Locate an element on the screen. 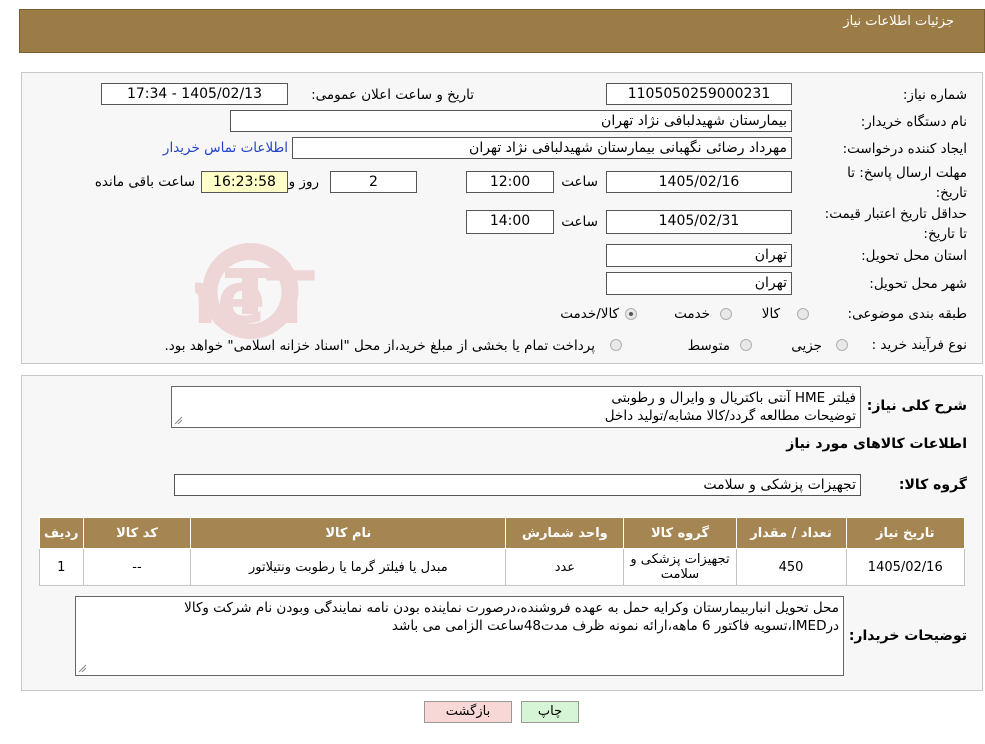  category-radio-service is located at coordinates (726, 314).